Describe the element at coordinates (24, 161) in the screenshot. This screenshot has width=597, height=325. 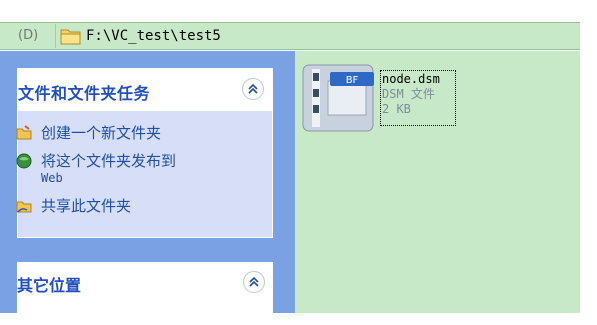
I see `publish-web-icon` at that location.